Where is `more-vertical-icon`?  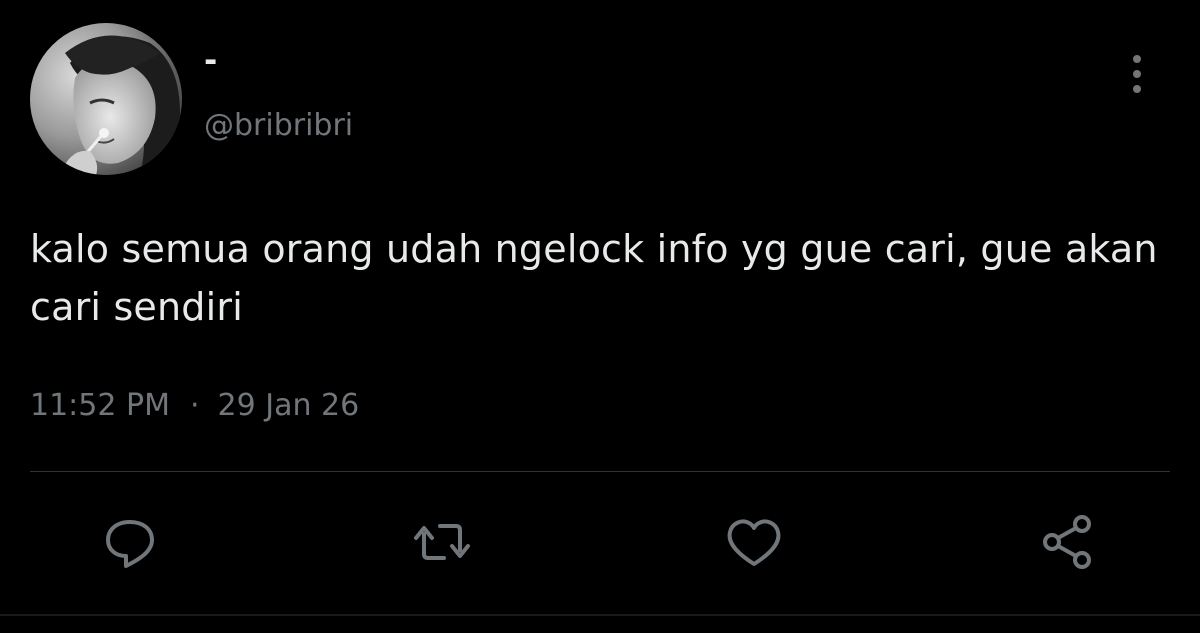 more-vertical-icon is located at coordinates (1137, 74).